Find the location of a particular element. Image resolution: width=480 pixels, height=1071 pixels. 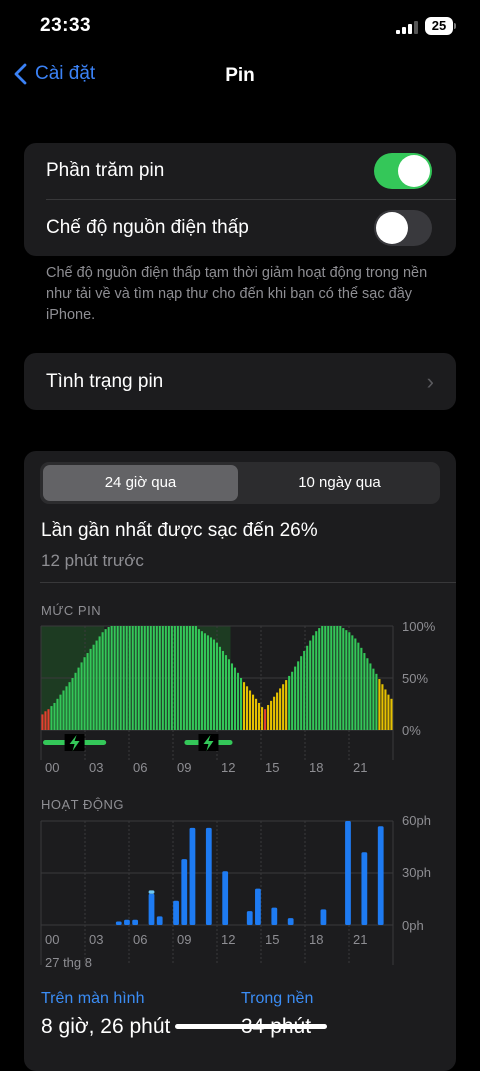

background-label: Trong nền is located at coordinates (277, 998).